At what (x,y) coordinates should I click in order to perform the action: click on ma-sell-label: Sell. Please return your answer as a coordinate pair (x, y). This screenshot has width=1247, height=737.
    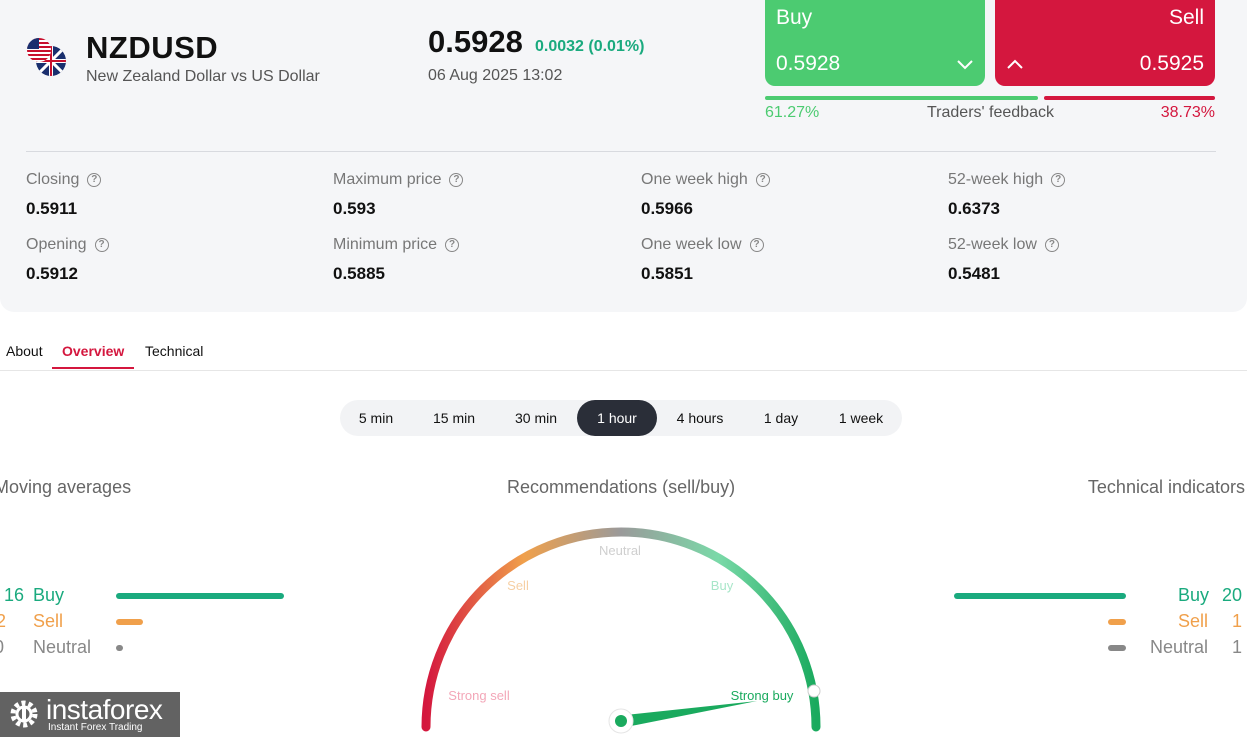
    Looking at the image, I should click on (48, 621).